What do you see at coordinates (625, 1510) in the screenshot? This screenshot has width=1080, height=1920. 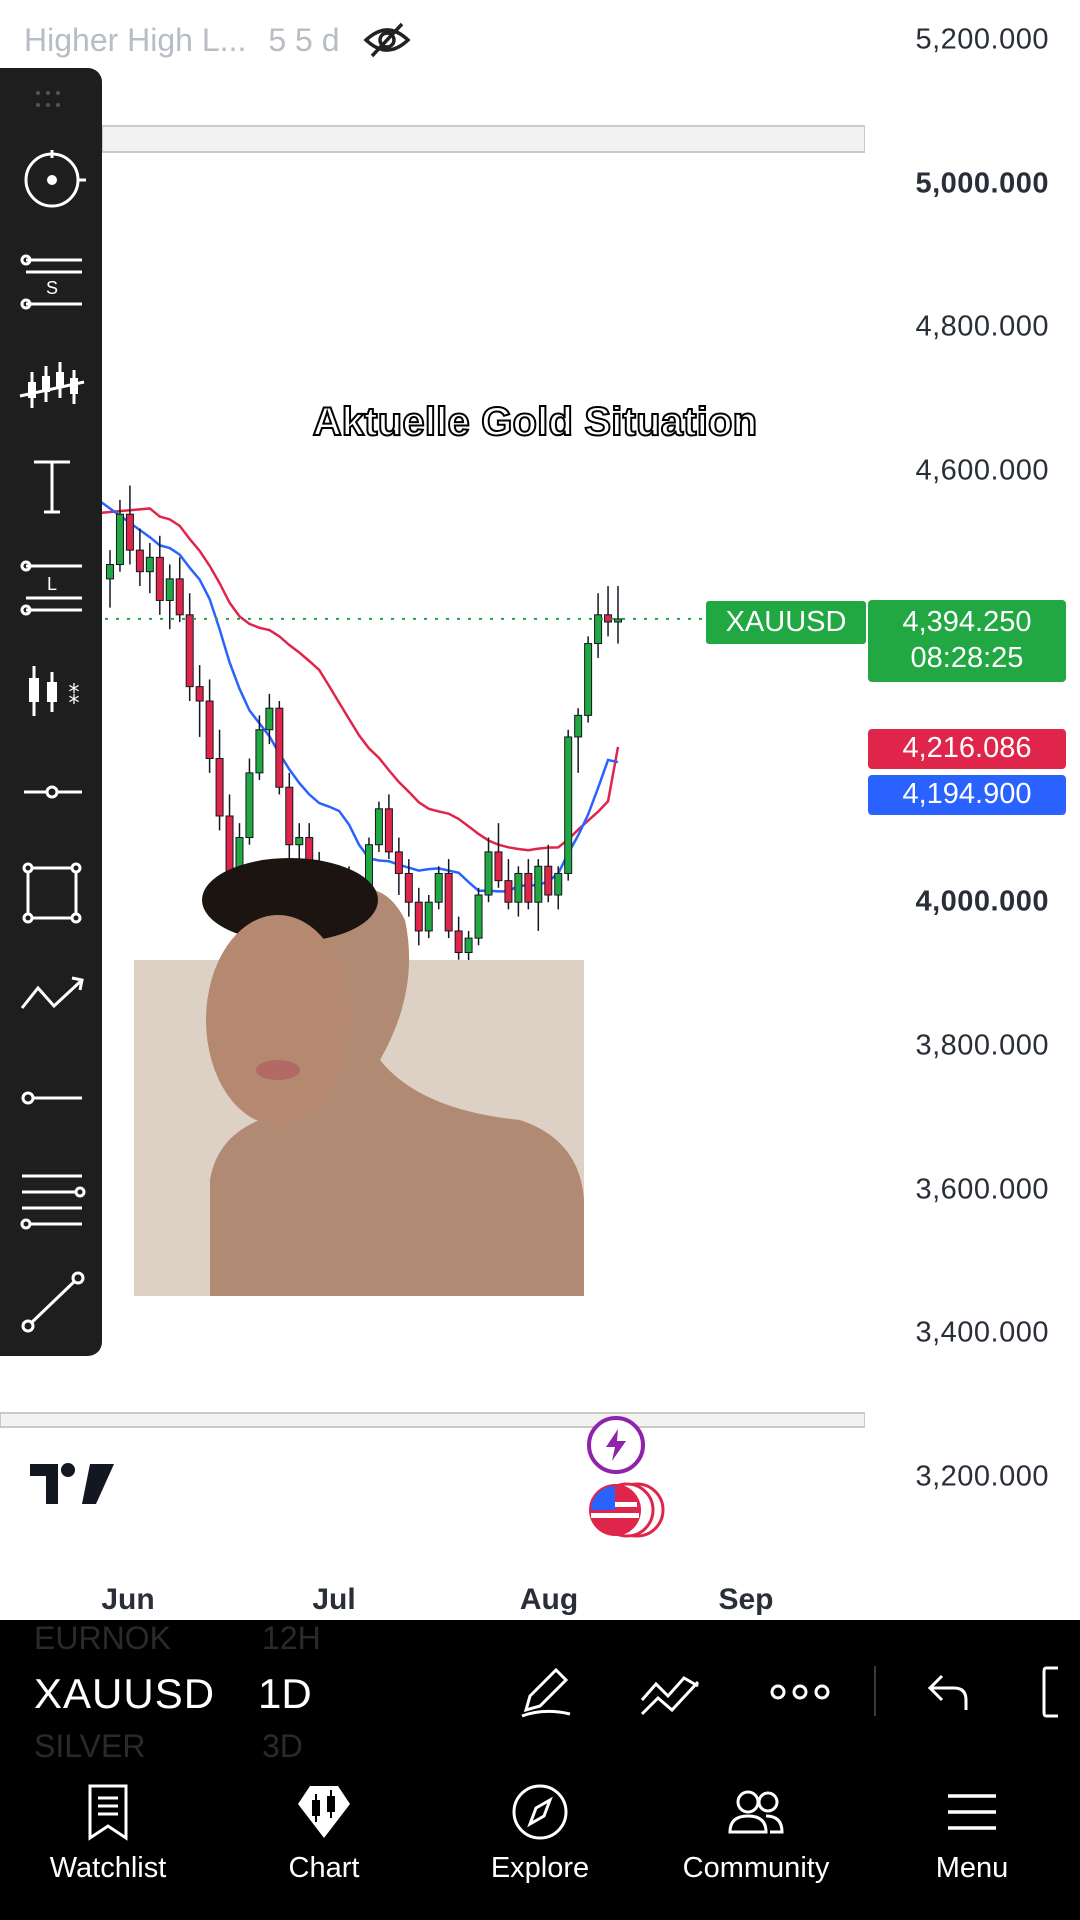 I see `us-economic-events-icon` at bounding box center [625, 1510].